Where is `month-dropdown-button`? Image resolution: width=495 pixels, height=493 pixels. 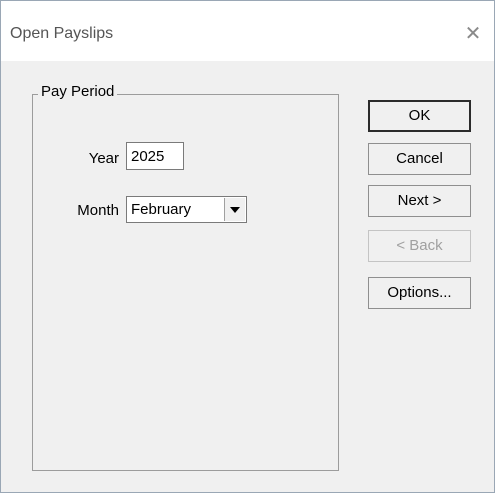 month-dropdown-button is located at coordinates (234, 209).